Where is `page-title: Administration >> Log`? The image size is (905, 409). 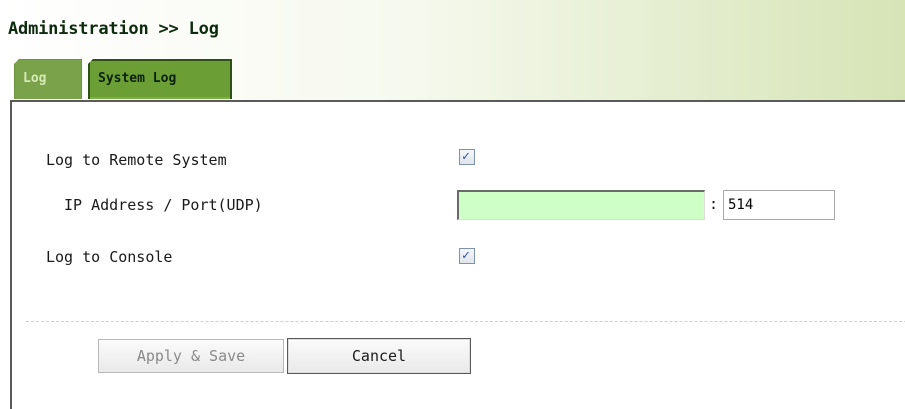 page-title: Administration >> Log is located at coordinates (113, 29).